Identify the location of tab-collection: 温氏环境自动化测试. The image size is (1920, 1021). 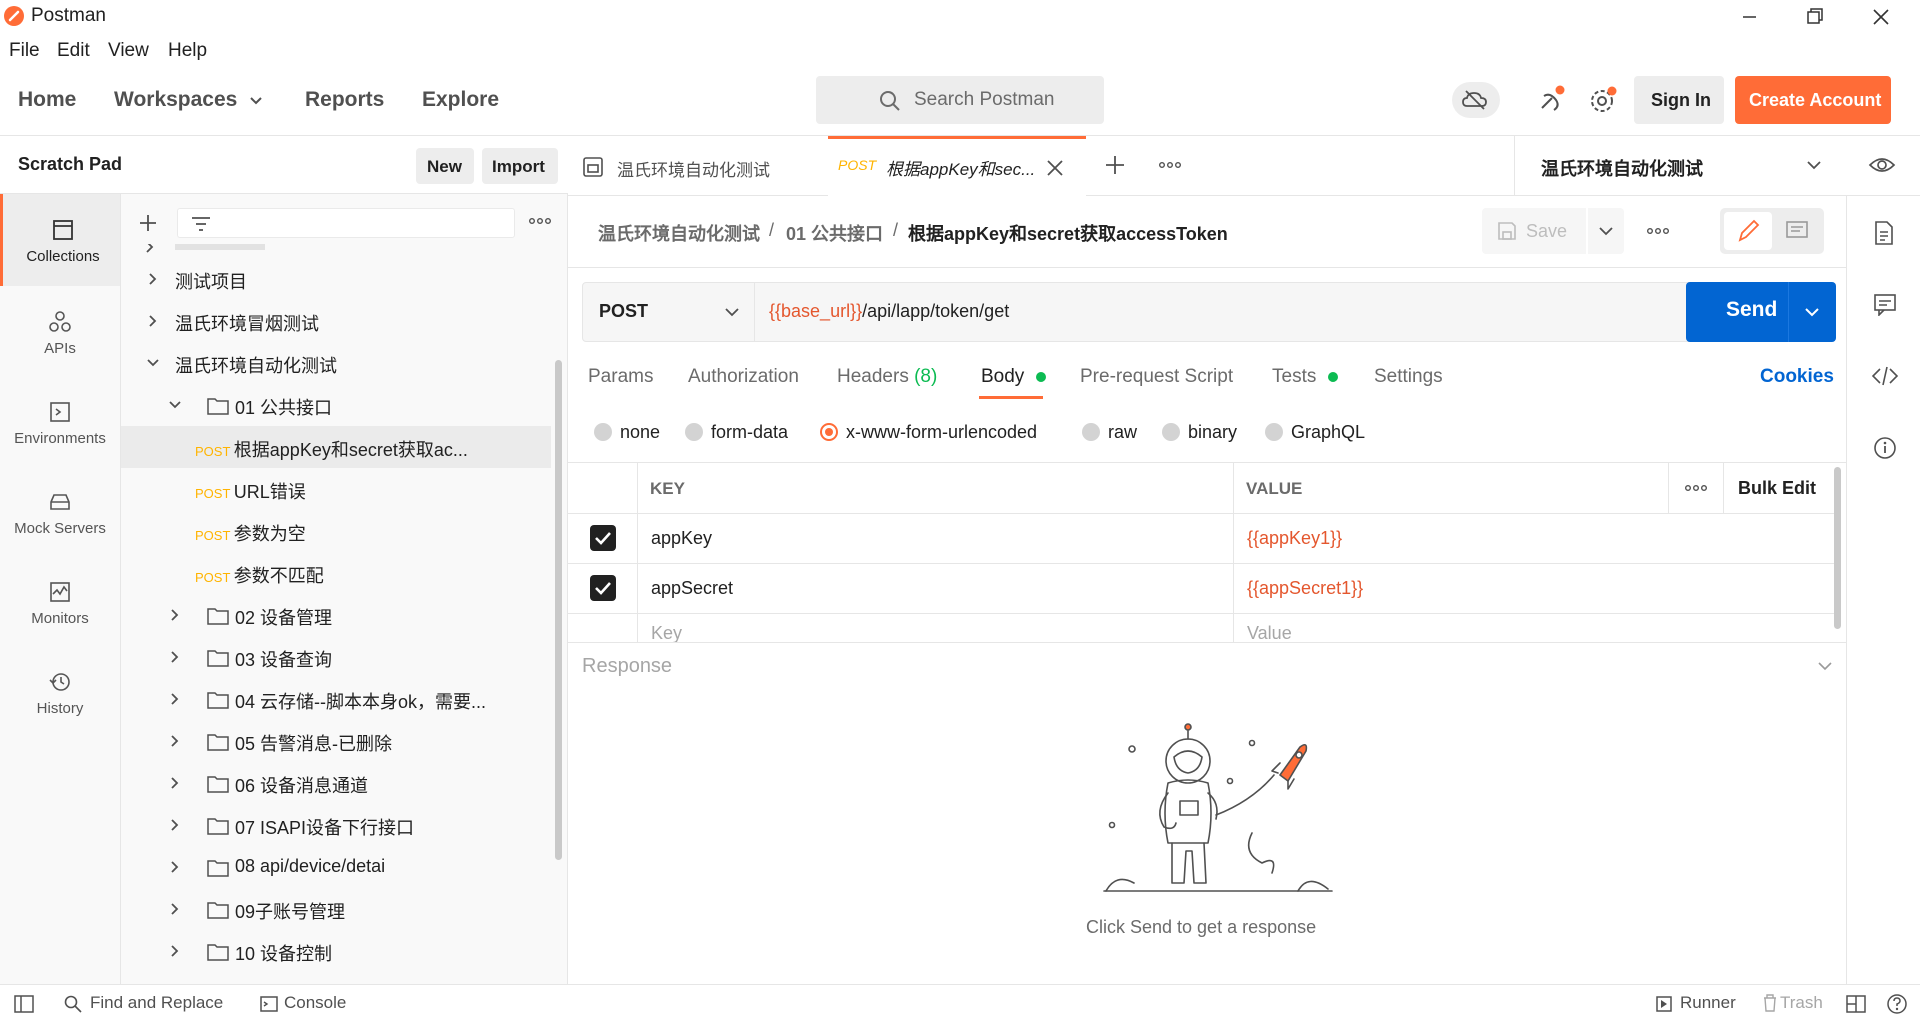
(698, 166).